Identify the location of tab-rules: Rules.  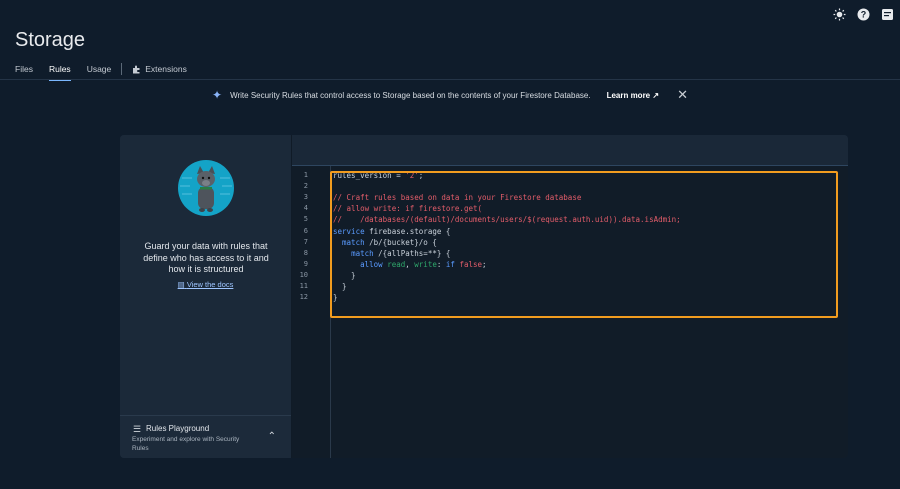
(59, 72).